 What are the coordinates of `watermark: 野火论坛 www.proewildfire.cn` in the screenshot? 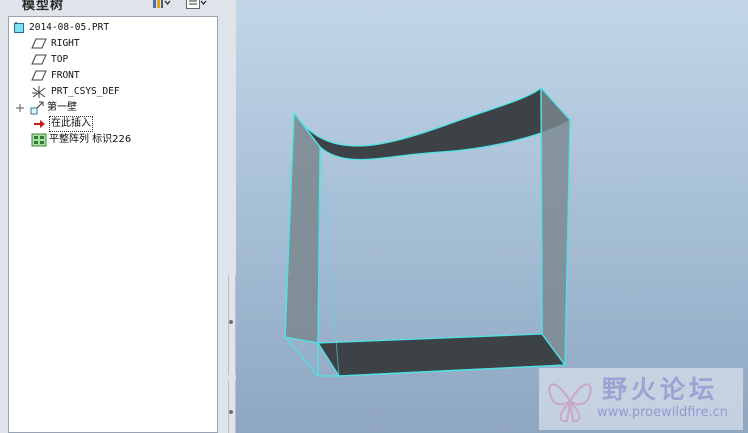 It's located at (641, 399).